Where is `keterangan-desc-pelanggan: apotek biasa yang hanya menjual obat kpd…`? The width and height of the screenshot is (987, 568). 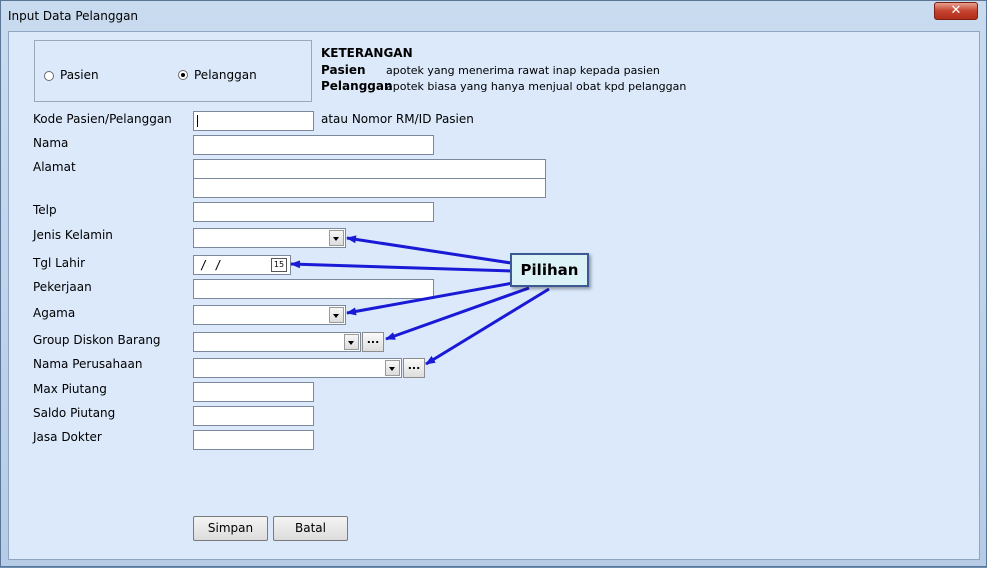 keterangan-desc-pelanggan: apotek biasa yang hanya menjual obat kpd… is located at coordinates (536, 86).